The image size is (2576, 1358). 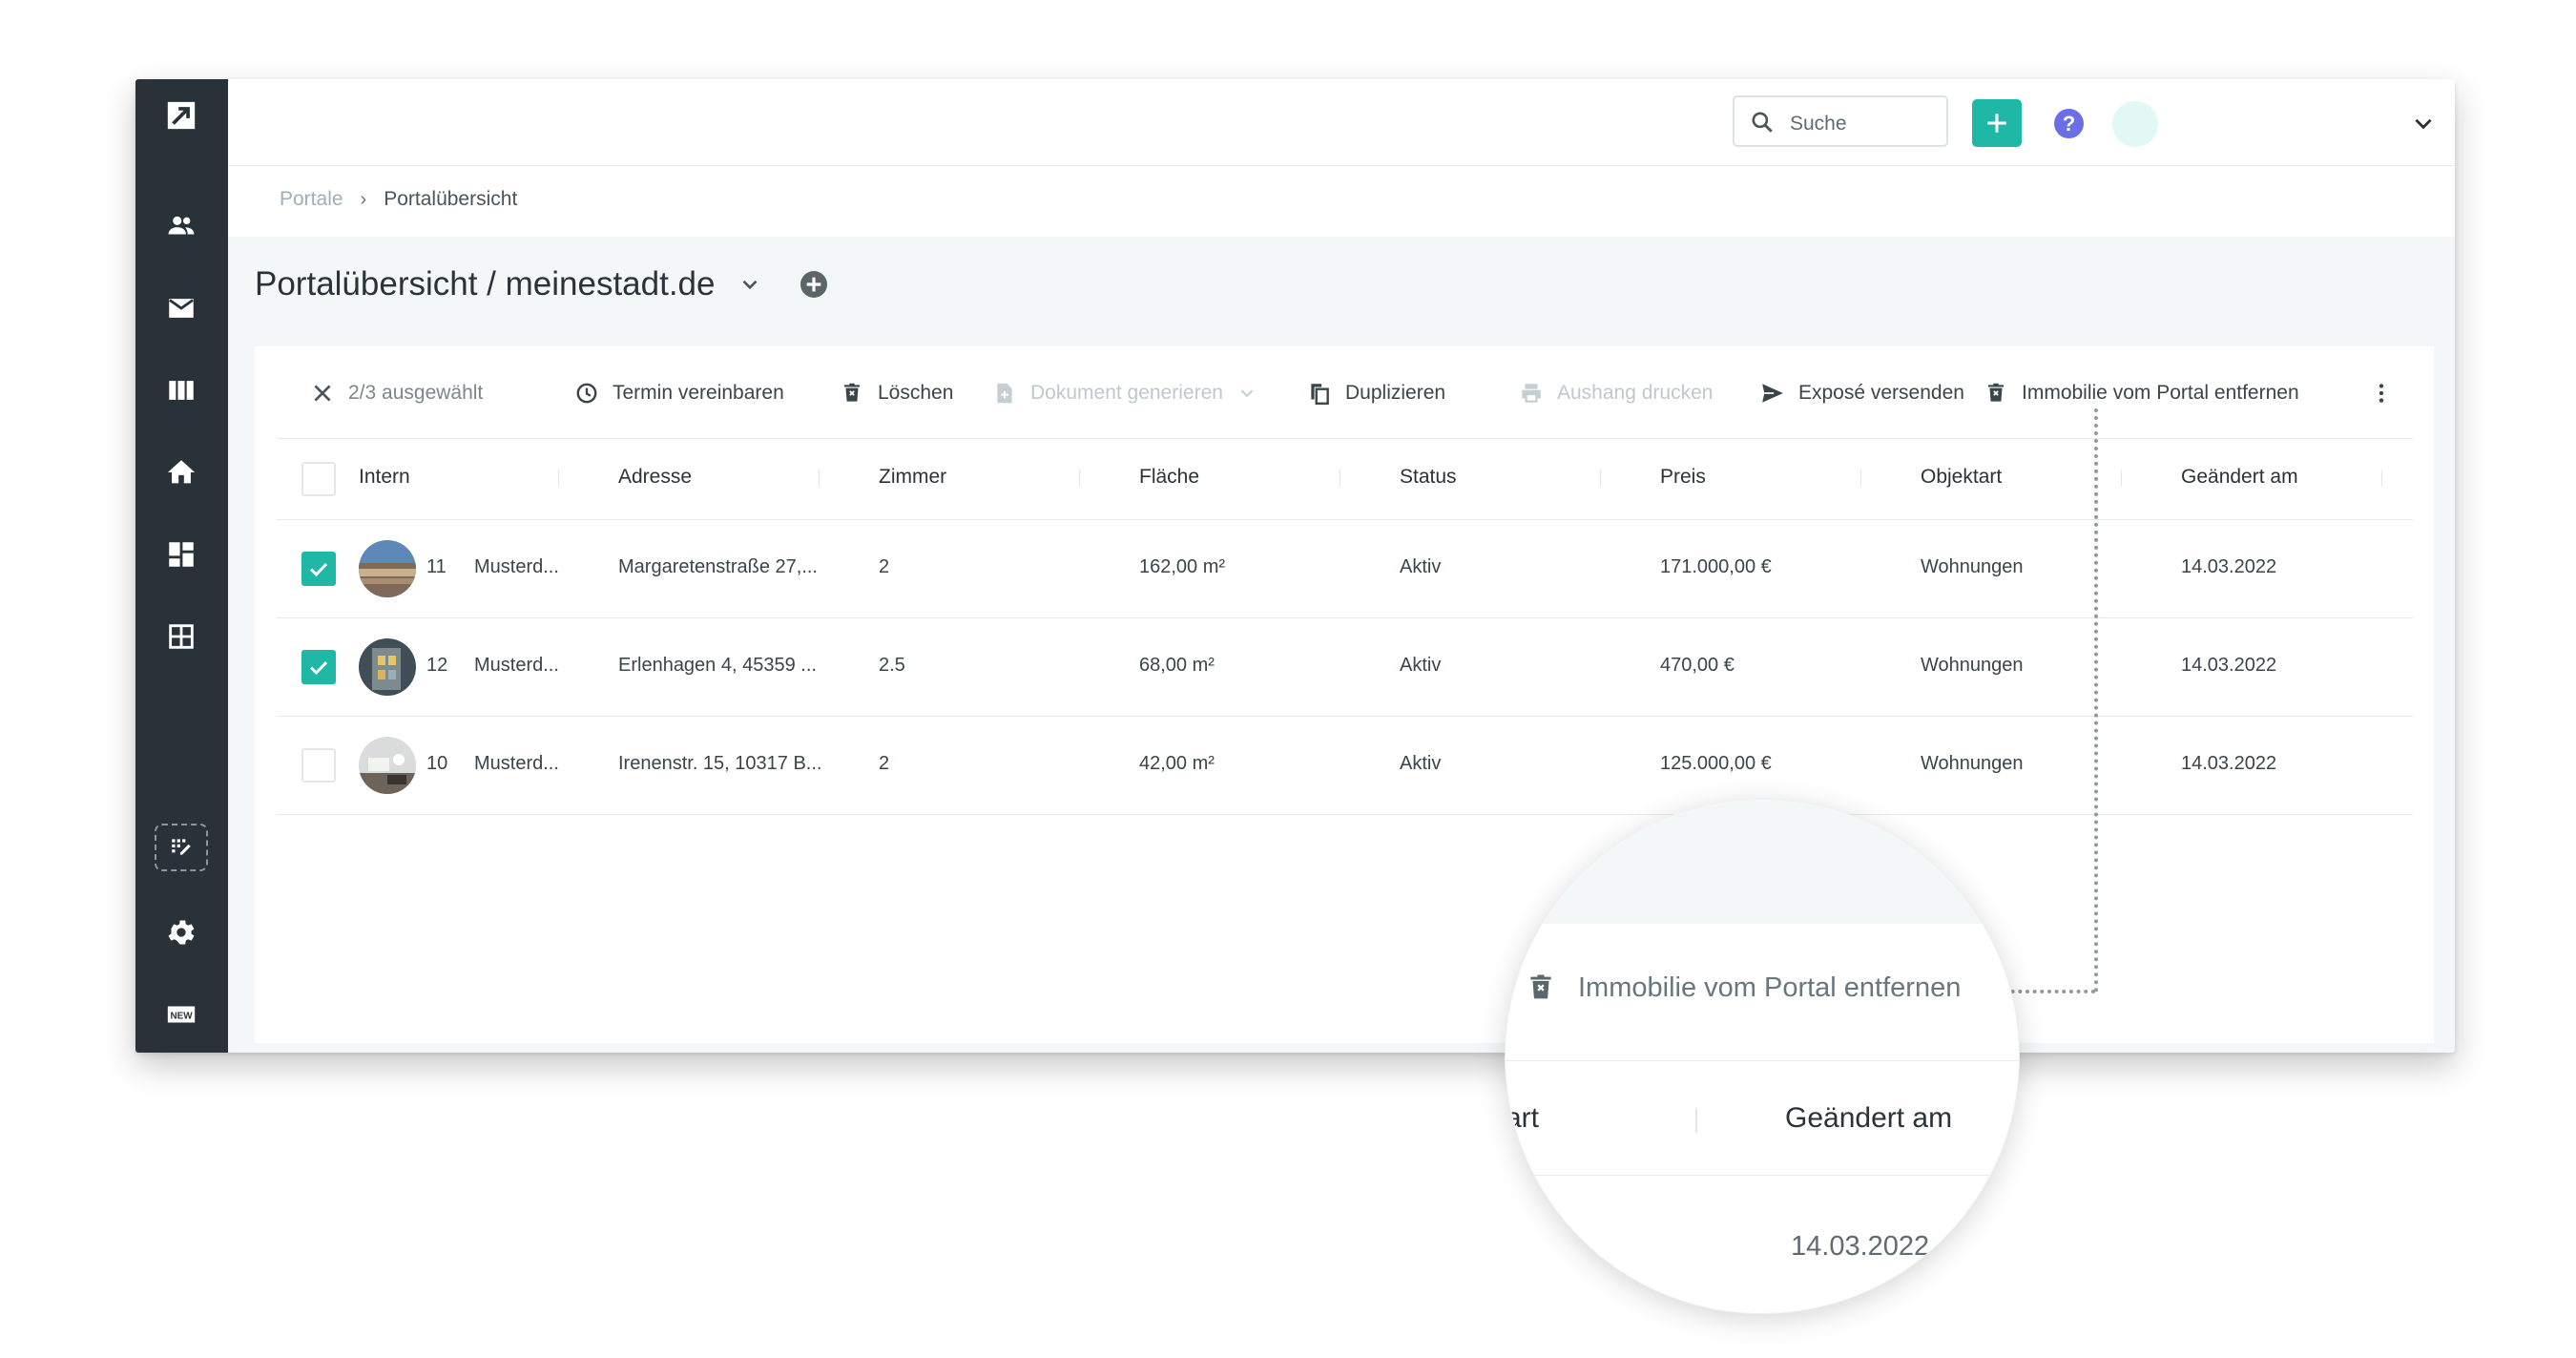 I want to click on add-button, so click(x=1997, y=123).